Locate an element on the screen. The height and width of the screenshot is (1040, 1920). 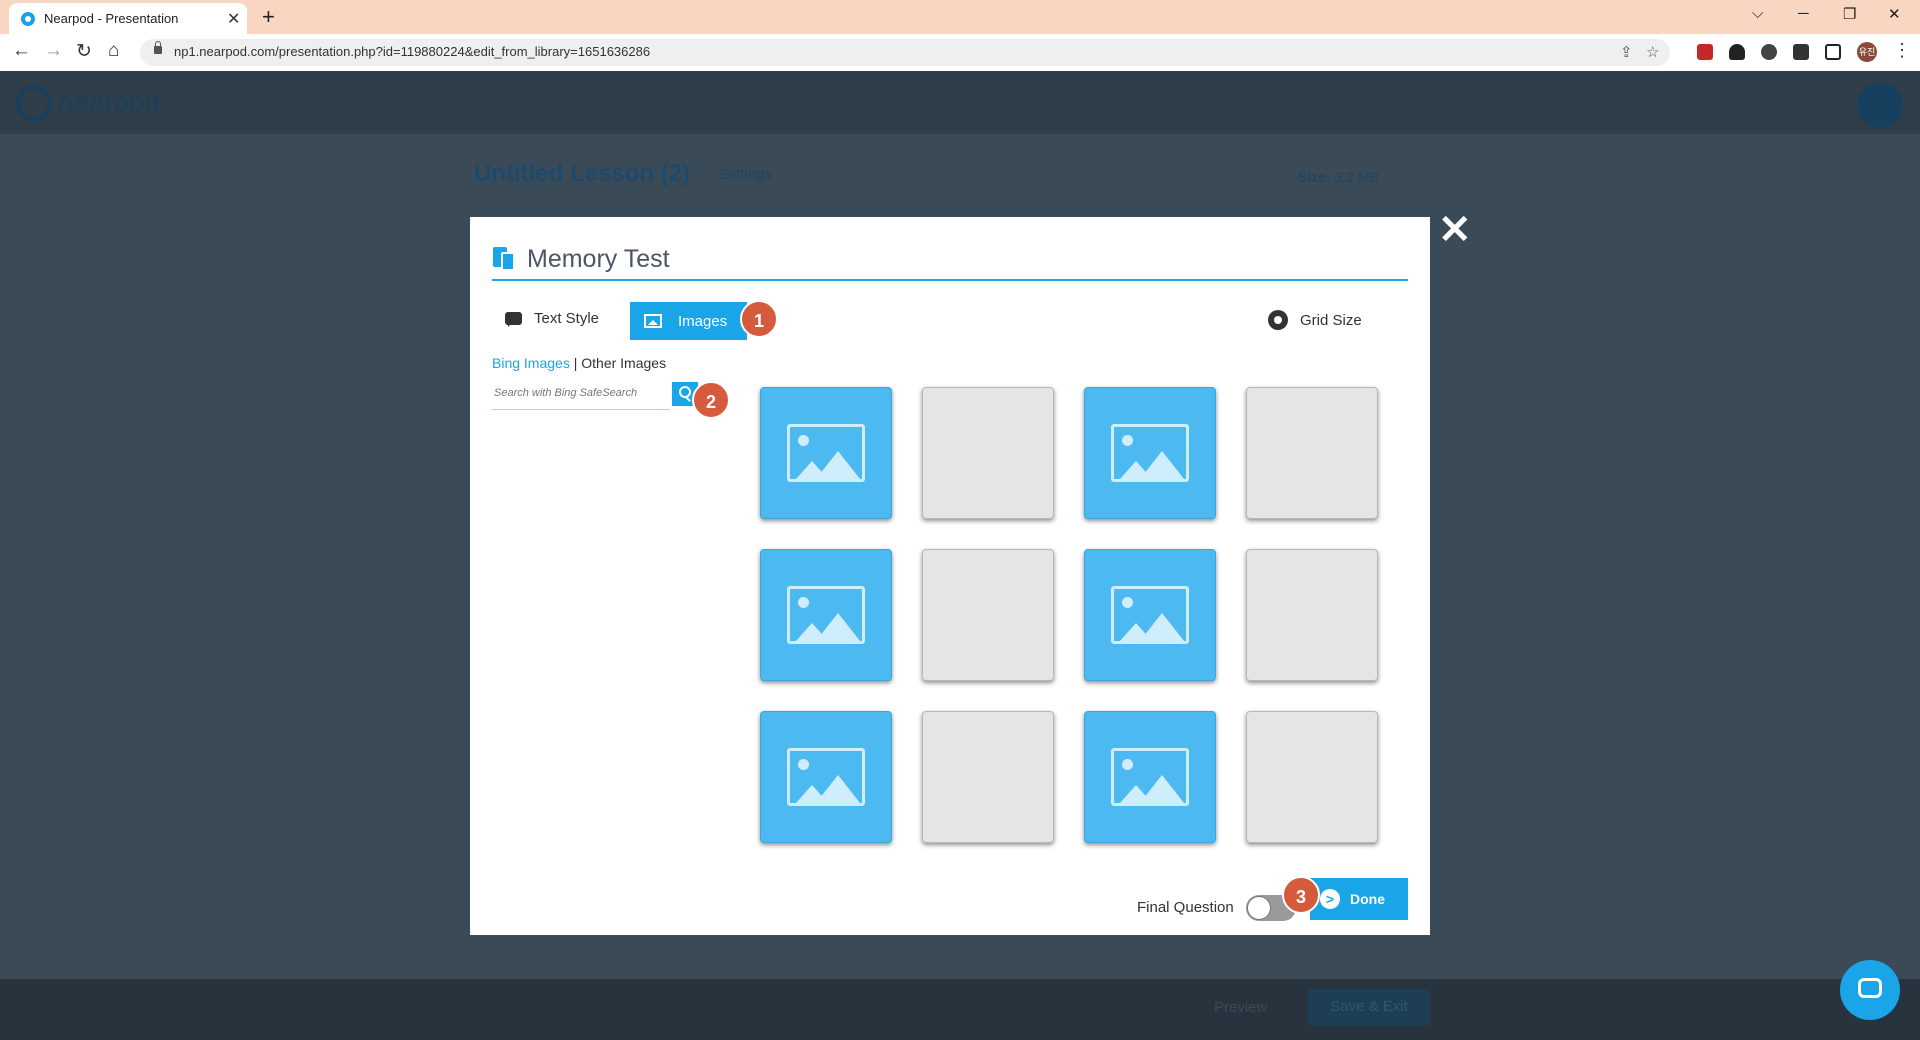
done-button: > Done is located at coordinates (1359, 899).